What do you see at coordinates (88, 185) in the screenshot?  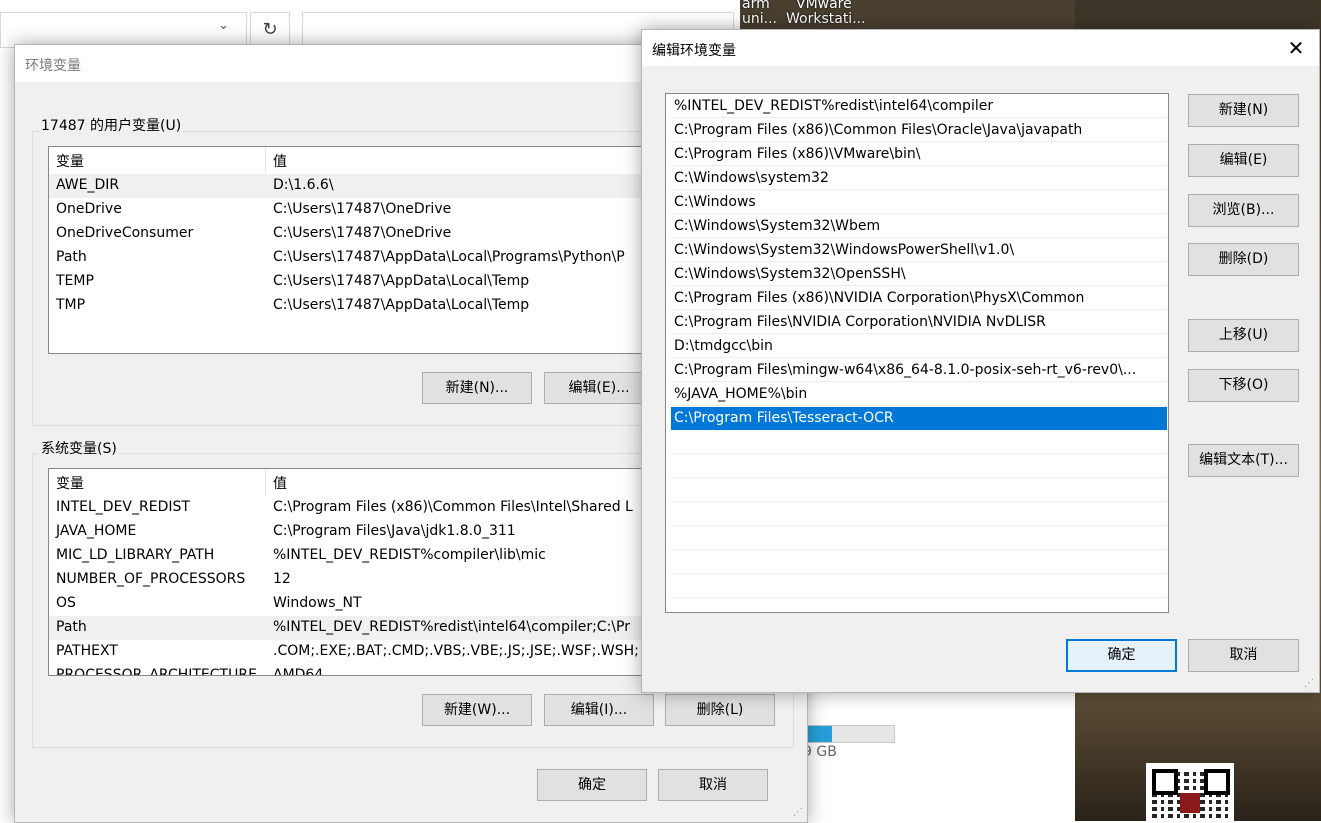 I see `variable-name: AWE_DIR` at bounding box center [88, 185].